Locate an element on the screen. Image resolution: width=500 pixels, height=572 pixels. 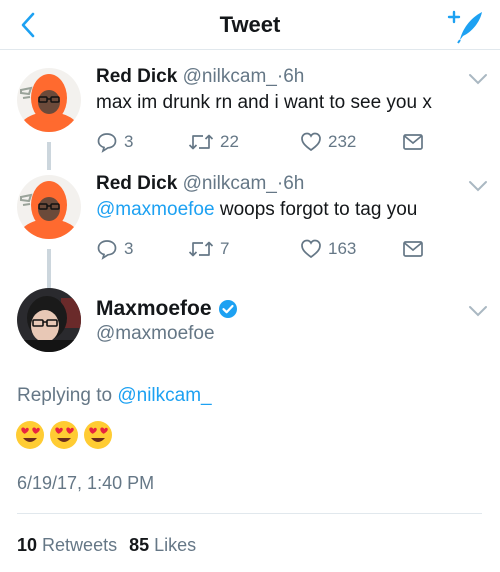
likes-count: 85 is located at coordinates (139, 545).